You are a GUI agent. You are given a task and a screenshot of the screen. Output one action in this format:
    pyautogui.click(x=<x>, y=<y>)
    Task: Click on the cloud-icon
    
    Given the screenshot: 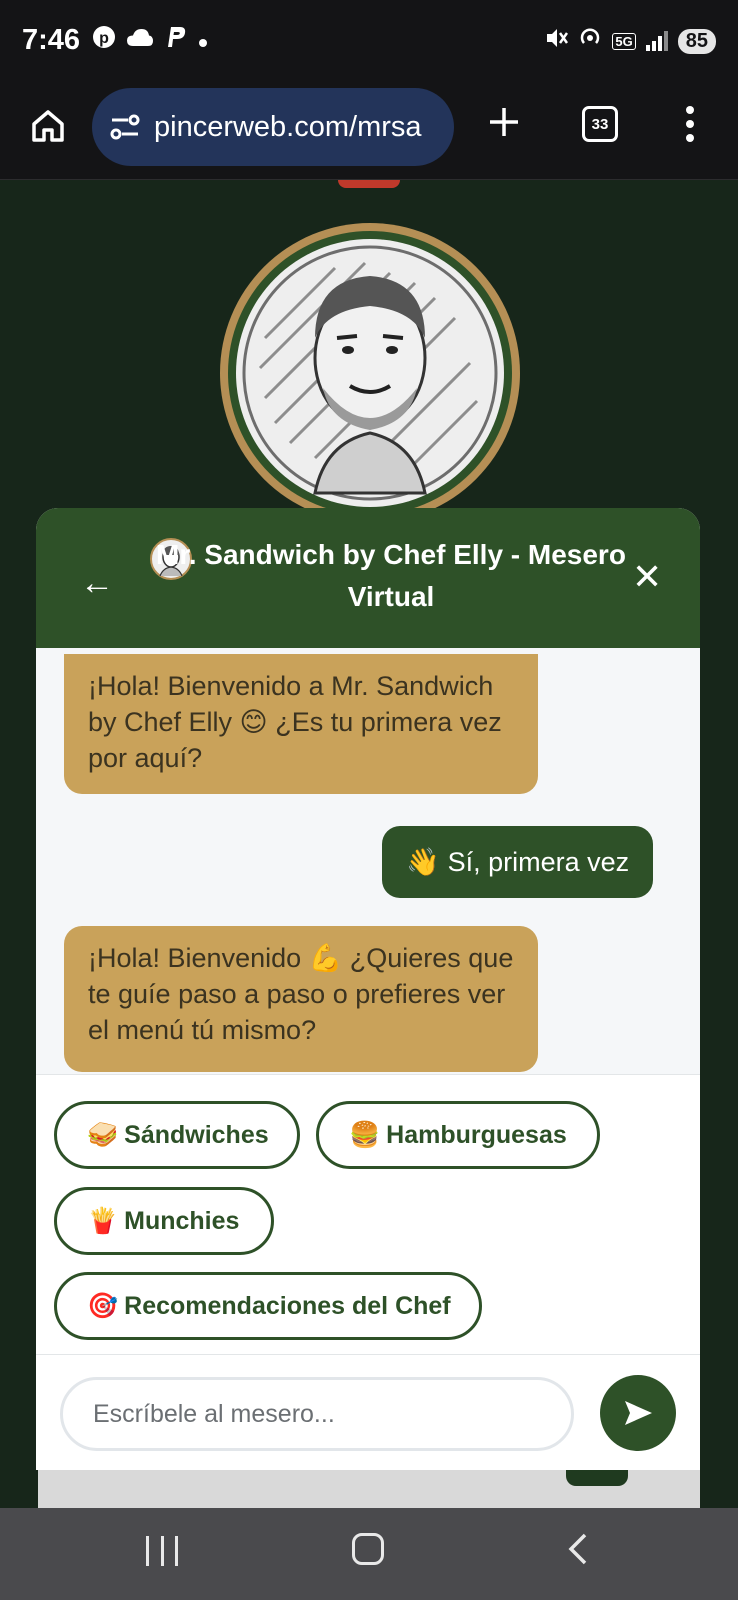 What is the action you would take?
    pyautogui.click(x=140, y=41)
    